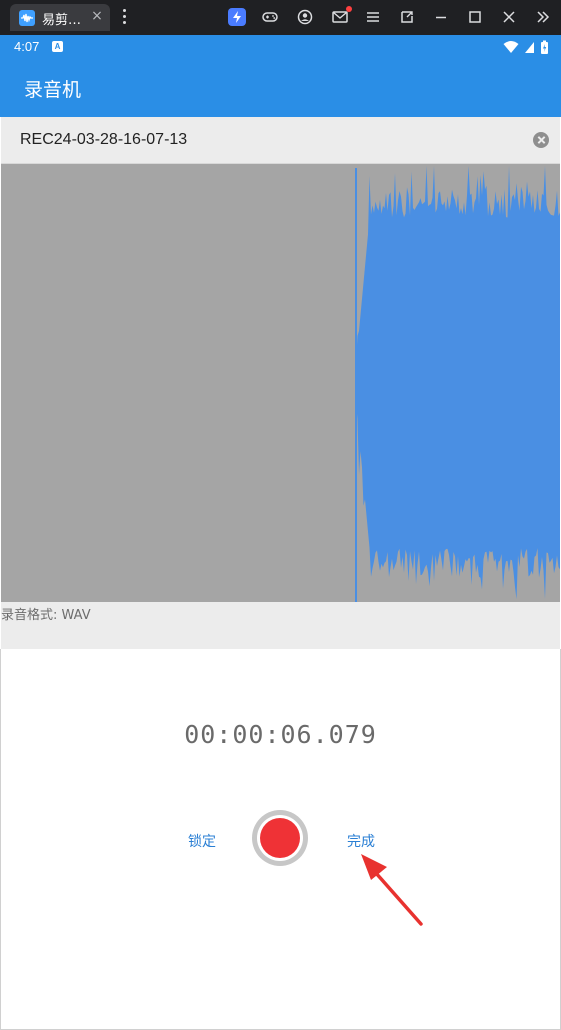 The width and height of the screenshot is (561, 1030). I want to click on record-dot-icon, so click(280, 838).